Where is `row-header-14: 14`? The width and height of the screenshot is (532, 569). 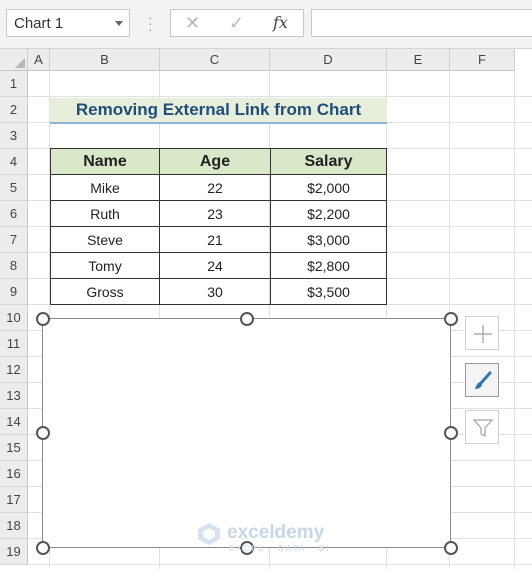
row-header-14: 14 is located at coordinates (14, 422).